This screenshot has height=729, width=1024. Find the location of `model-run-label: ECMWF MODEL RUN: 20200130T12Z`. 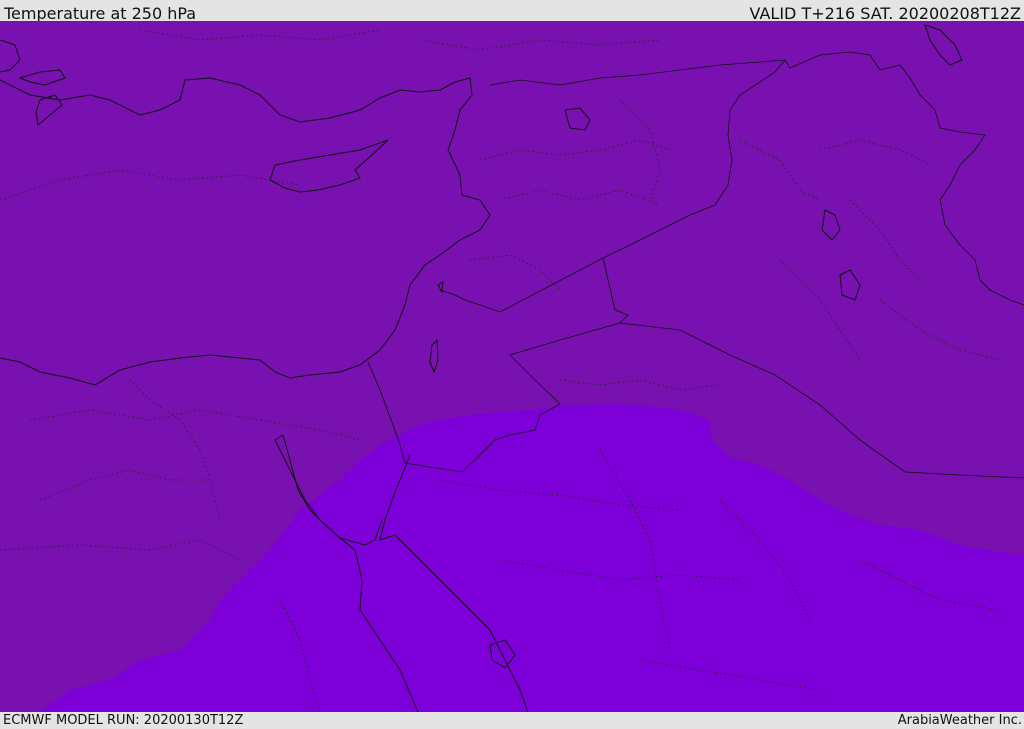

model-run-label: ECMWF MODEL RUN: 20200130T12Z is located at coordinates (123, 720).